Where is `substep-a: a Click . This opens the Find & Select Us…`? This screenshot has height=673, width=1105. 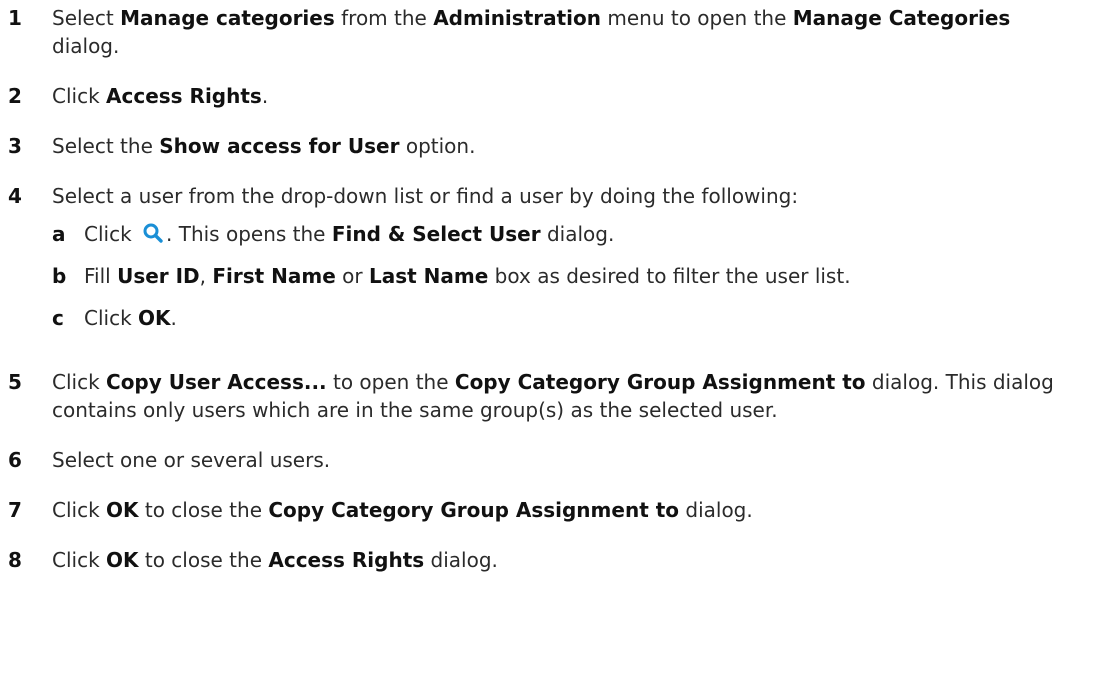 substep-a: a Click . This opens the Find & Select Us… is located at coordinates (563, 234).